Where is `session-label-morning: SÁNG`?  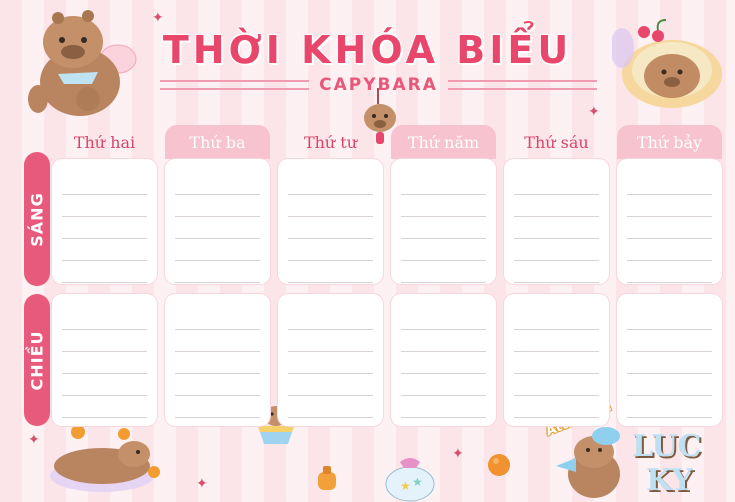
session-label-morning: SÁNG is located at coordinates (37, 219).